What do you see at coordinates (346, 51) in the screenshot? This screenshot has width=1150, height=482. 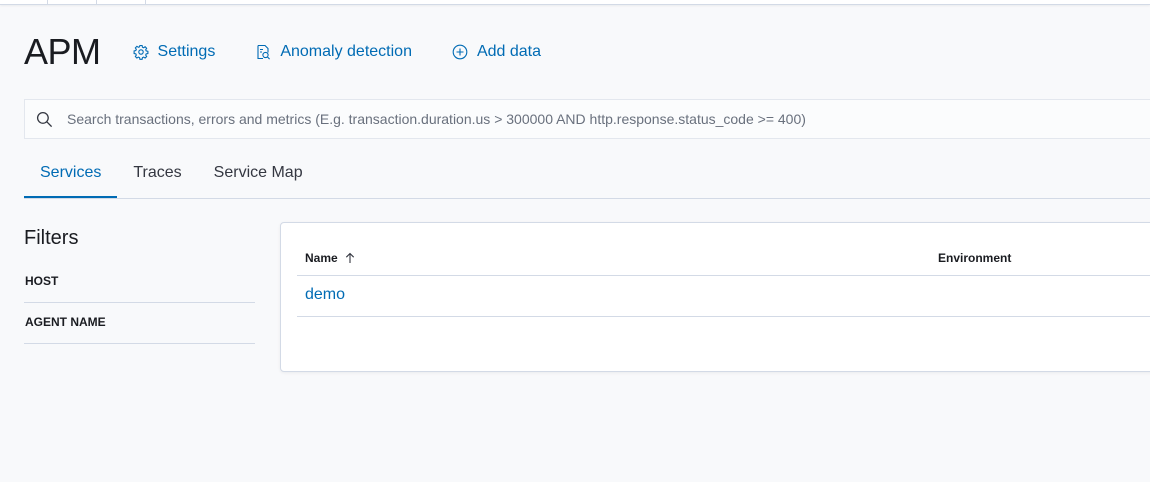 I see `anomaly-detection-label: Anomaly detection` at bounding box center [346, 51].